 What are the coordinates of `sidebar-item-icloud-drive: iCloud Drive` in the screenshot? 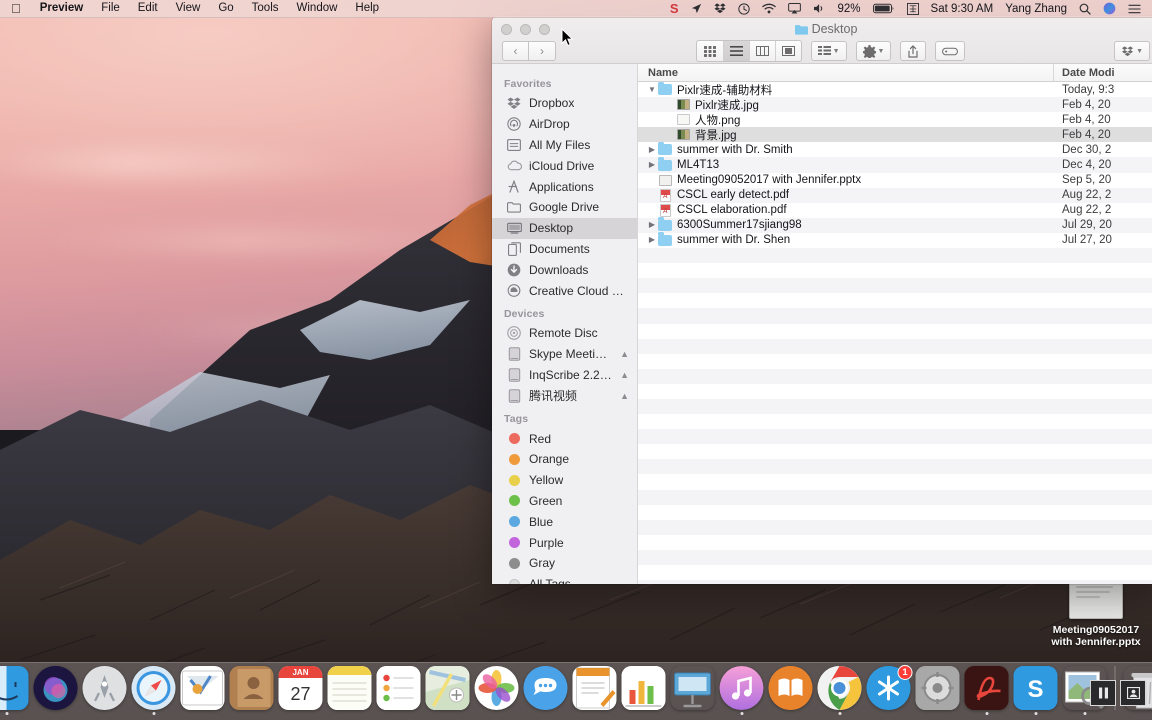 It's located at (564, 165).